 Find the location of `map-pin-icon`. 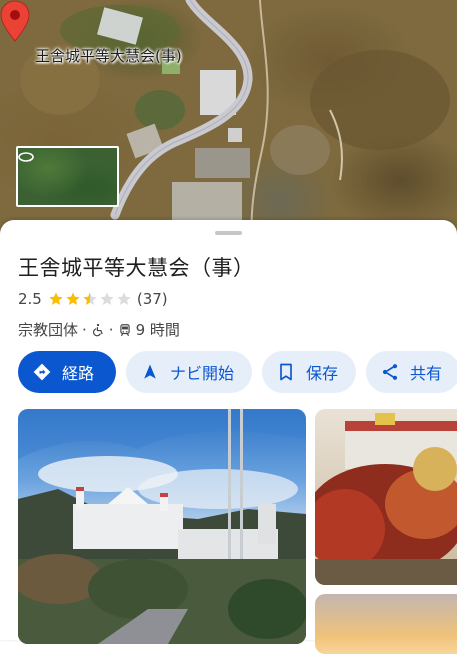

map-pin-icon is located at coordinates (15, 21).